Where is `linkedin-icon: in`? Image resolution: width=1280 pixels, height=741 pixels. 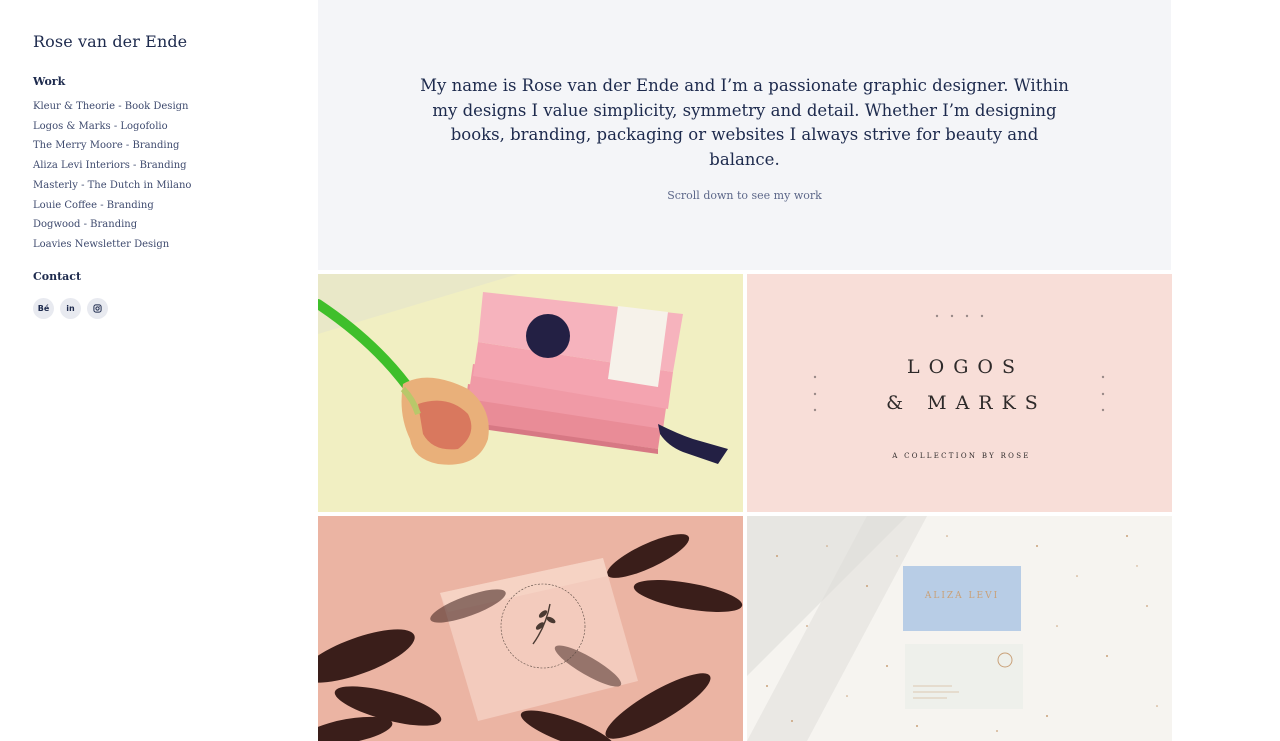
linkedin-icon: in is located at coordinates (70, 308).